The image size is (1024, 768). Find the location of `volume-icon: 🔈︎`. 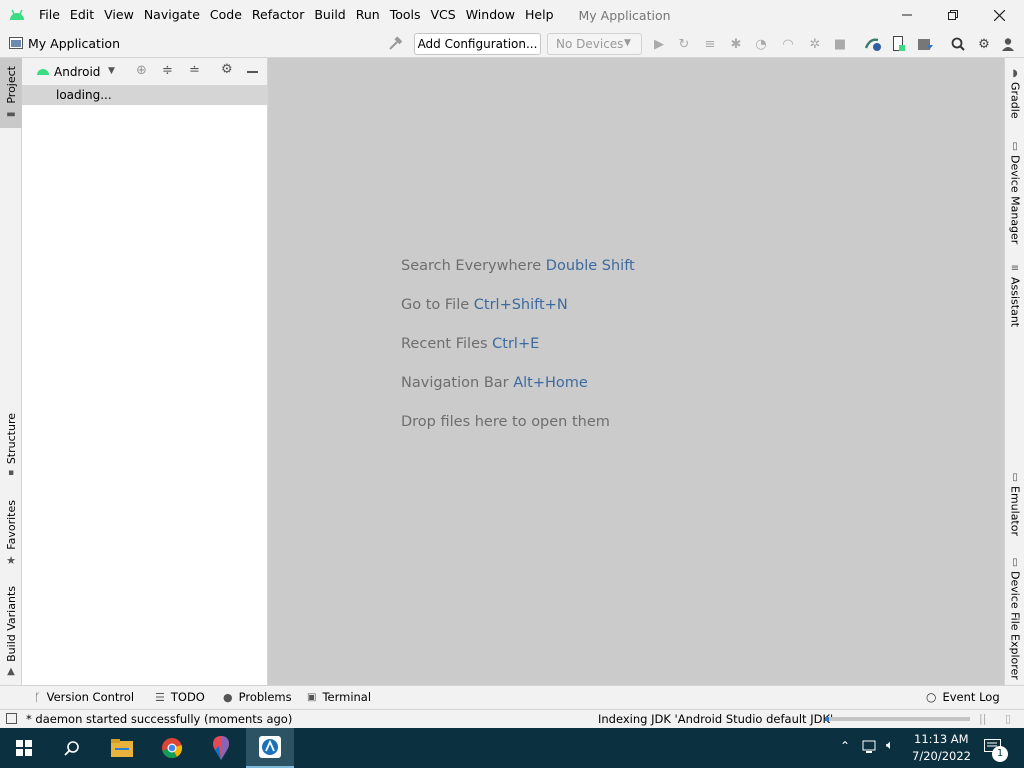

volume-icon: 🔈︎ is located at coordinates (890, 745).